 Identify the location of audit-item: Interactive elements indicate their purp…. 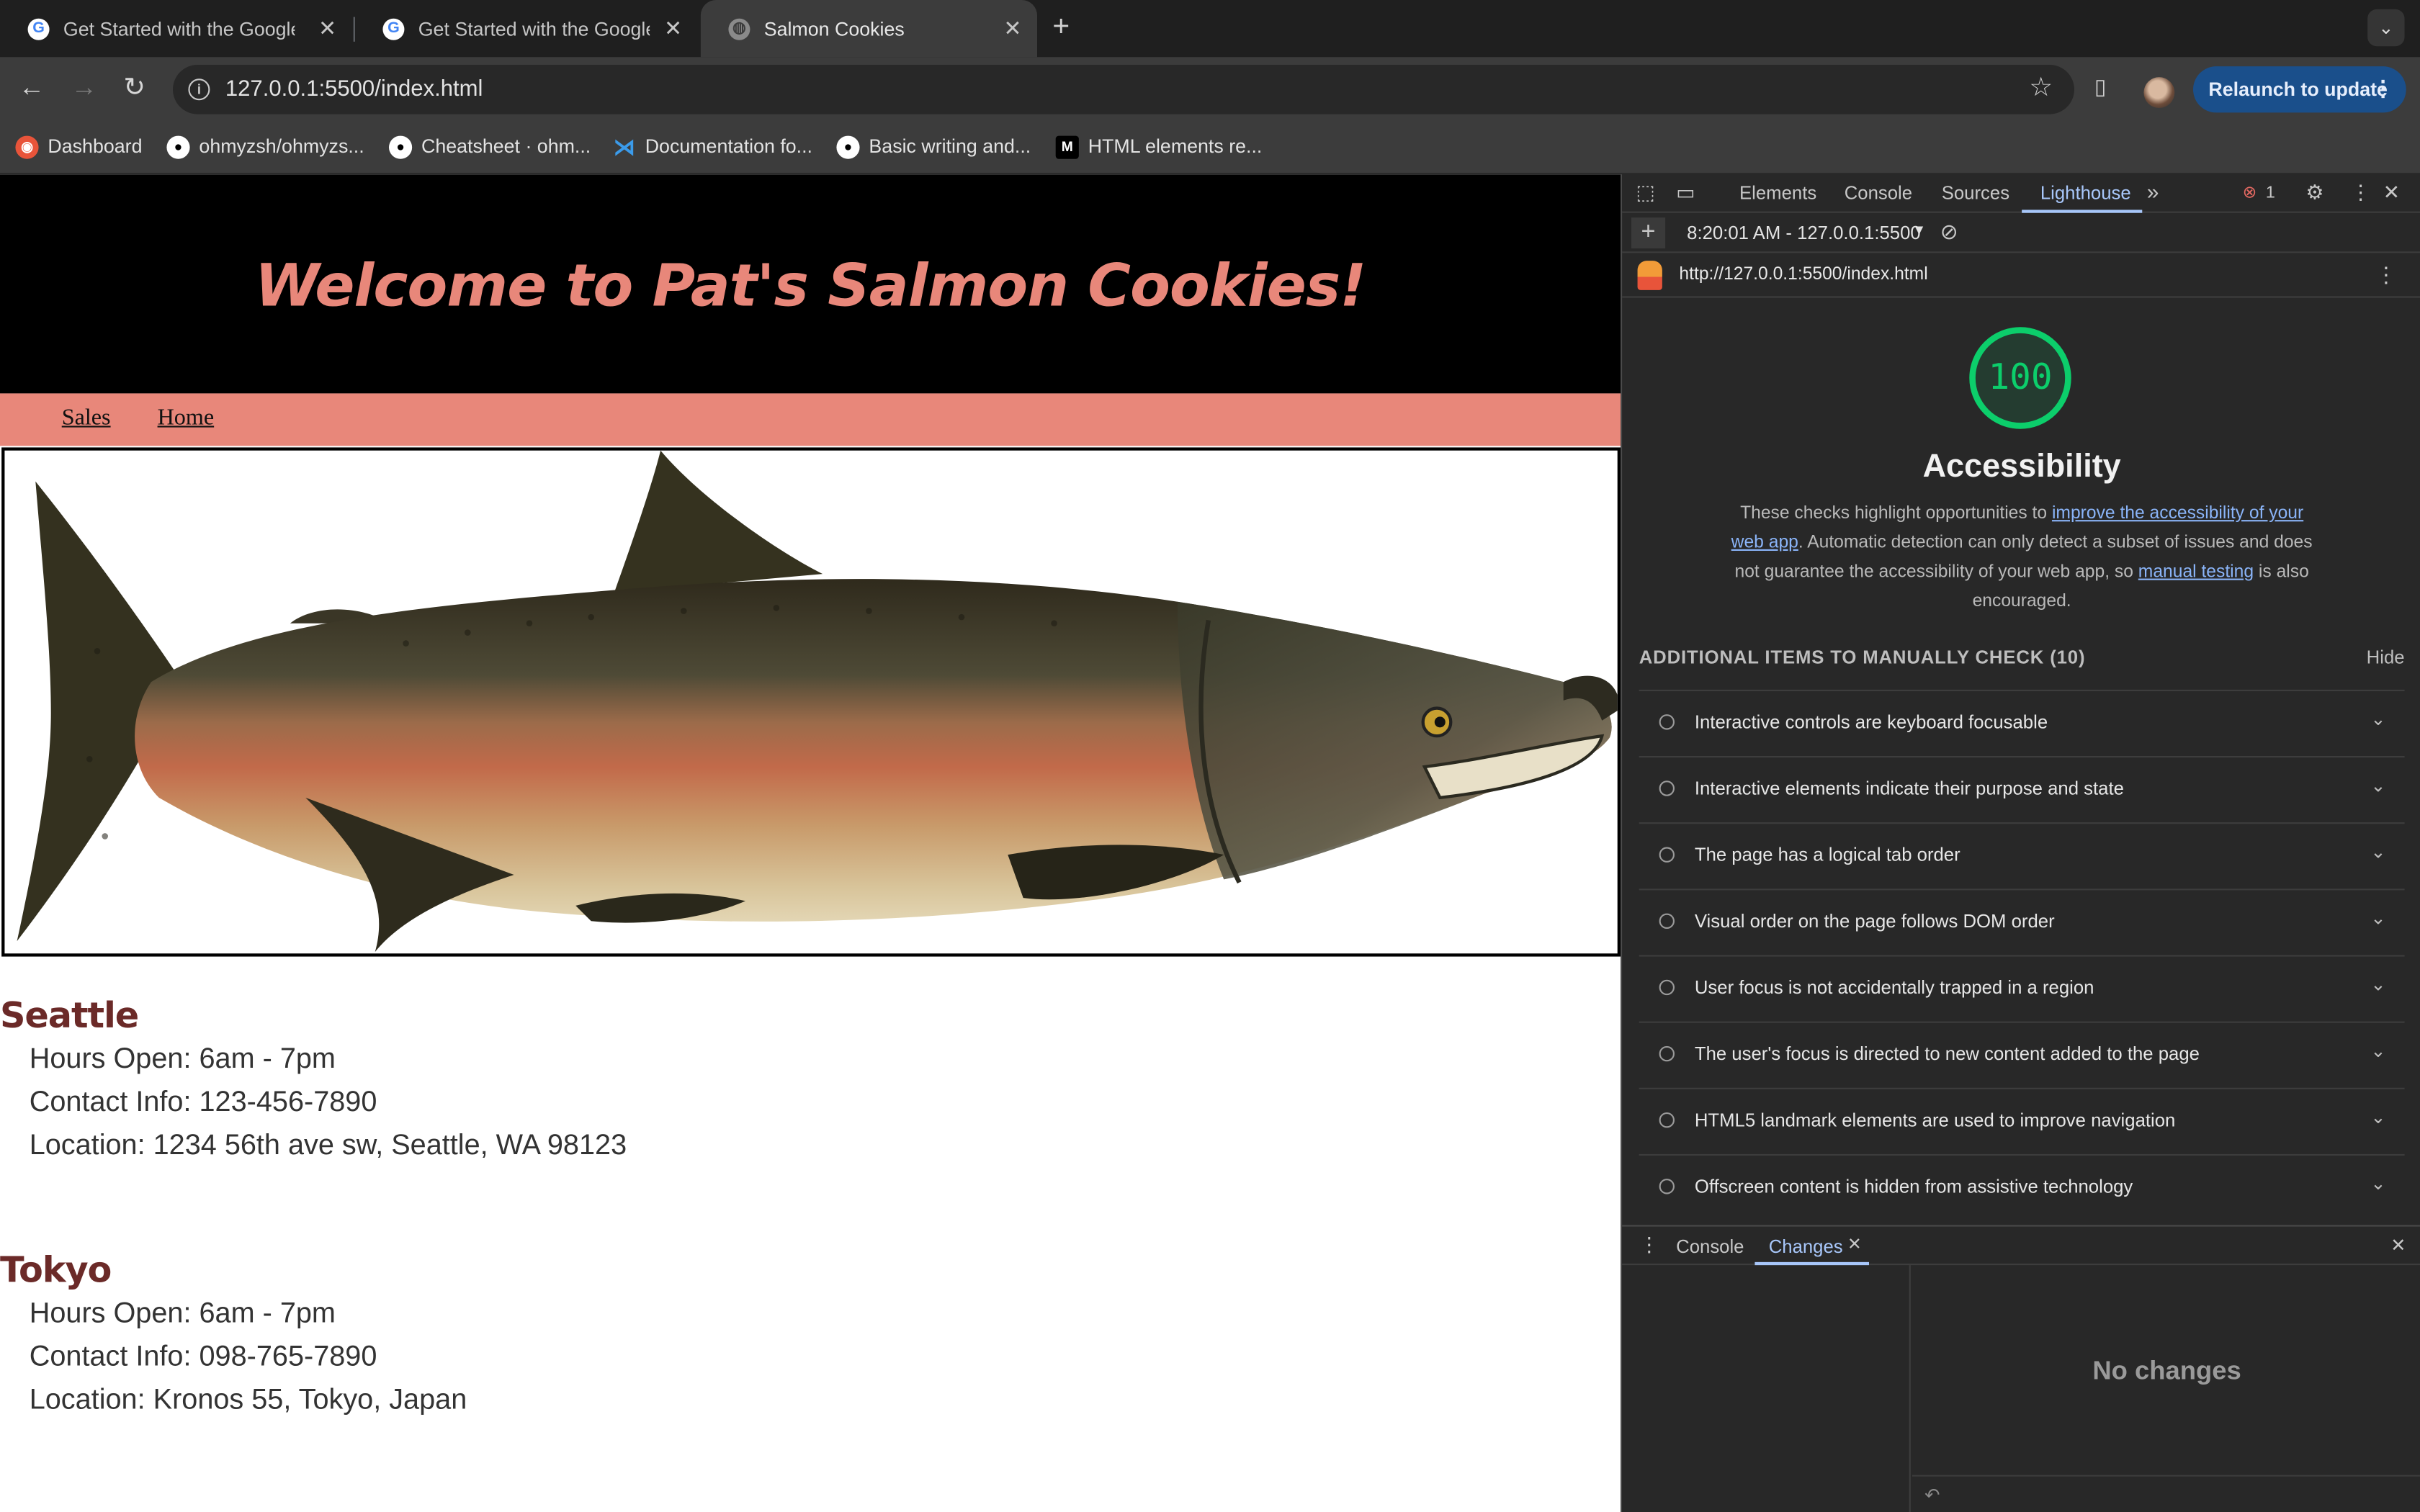
(2022, 789).